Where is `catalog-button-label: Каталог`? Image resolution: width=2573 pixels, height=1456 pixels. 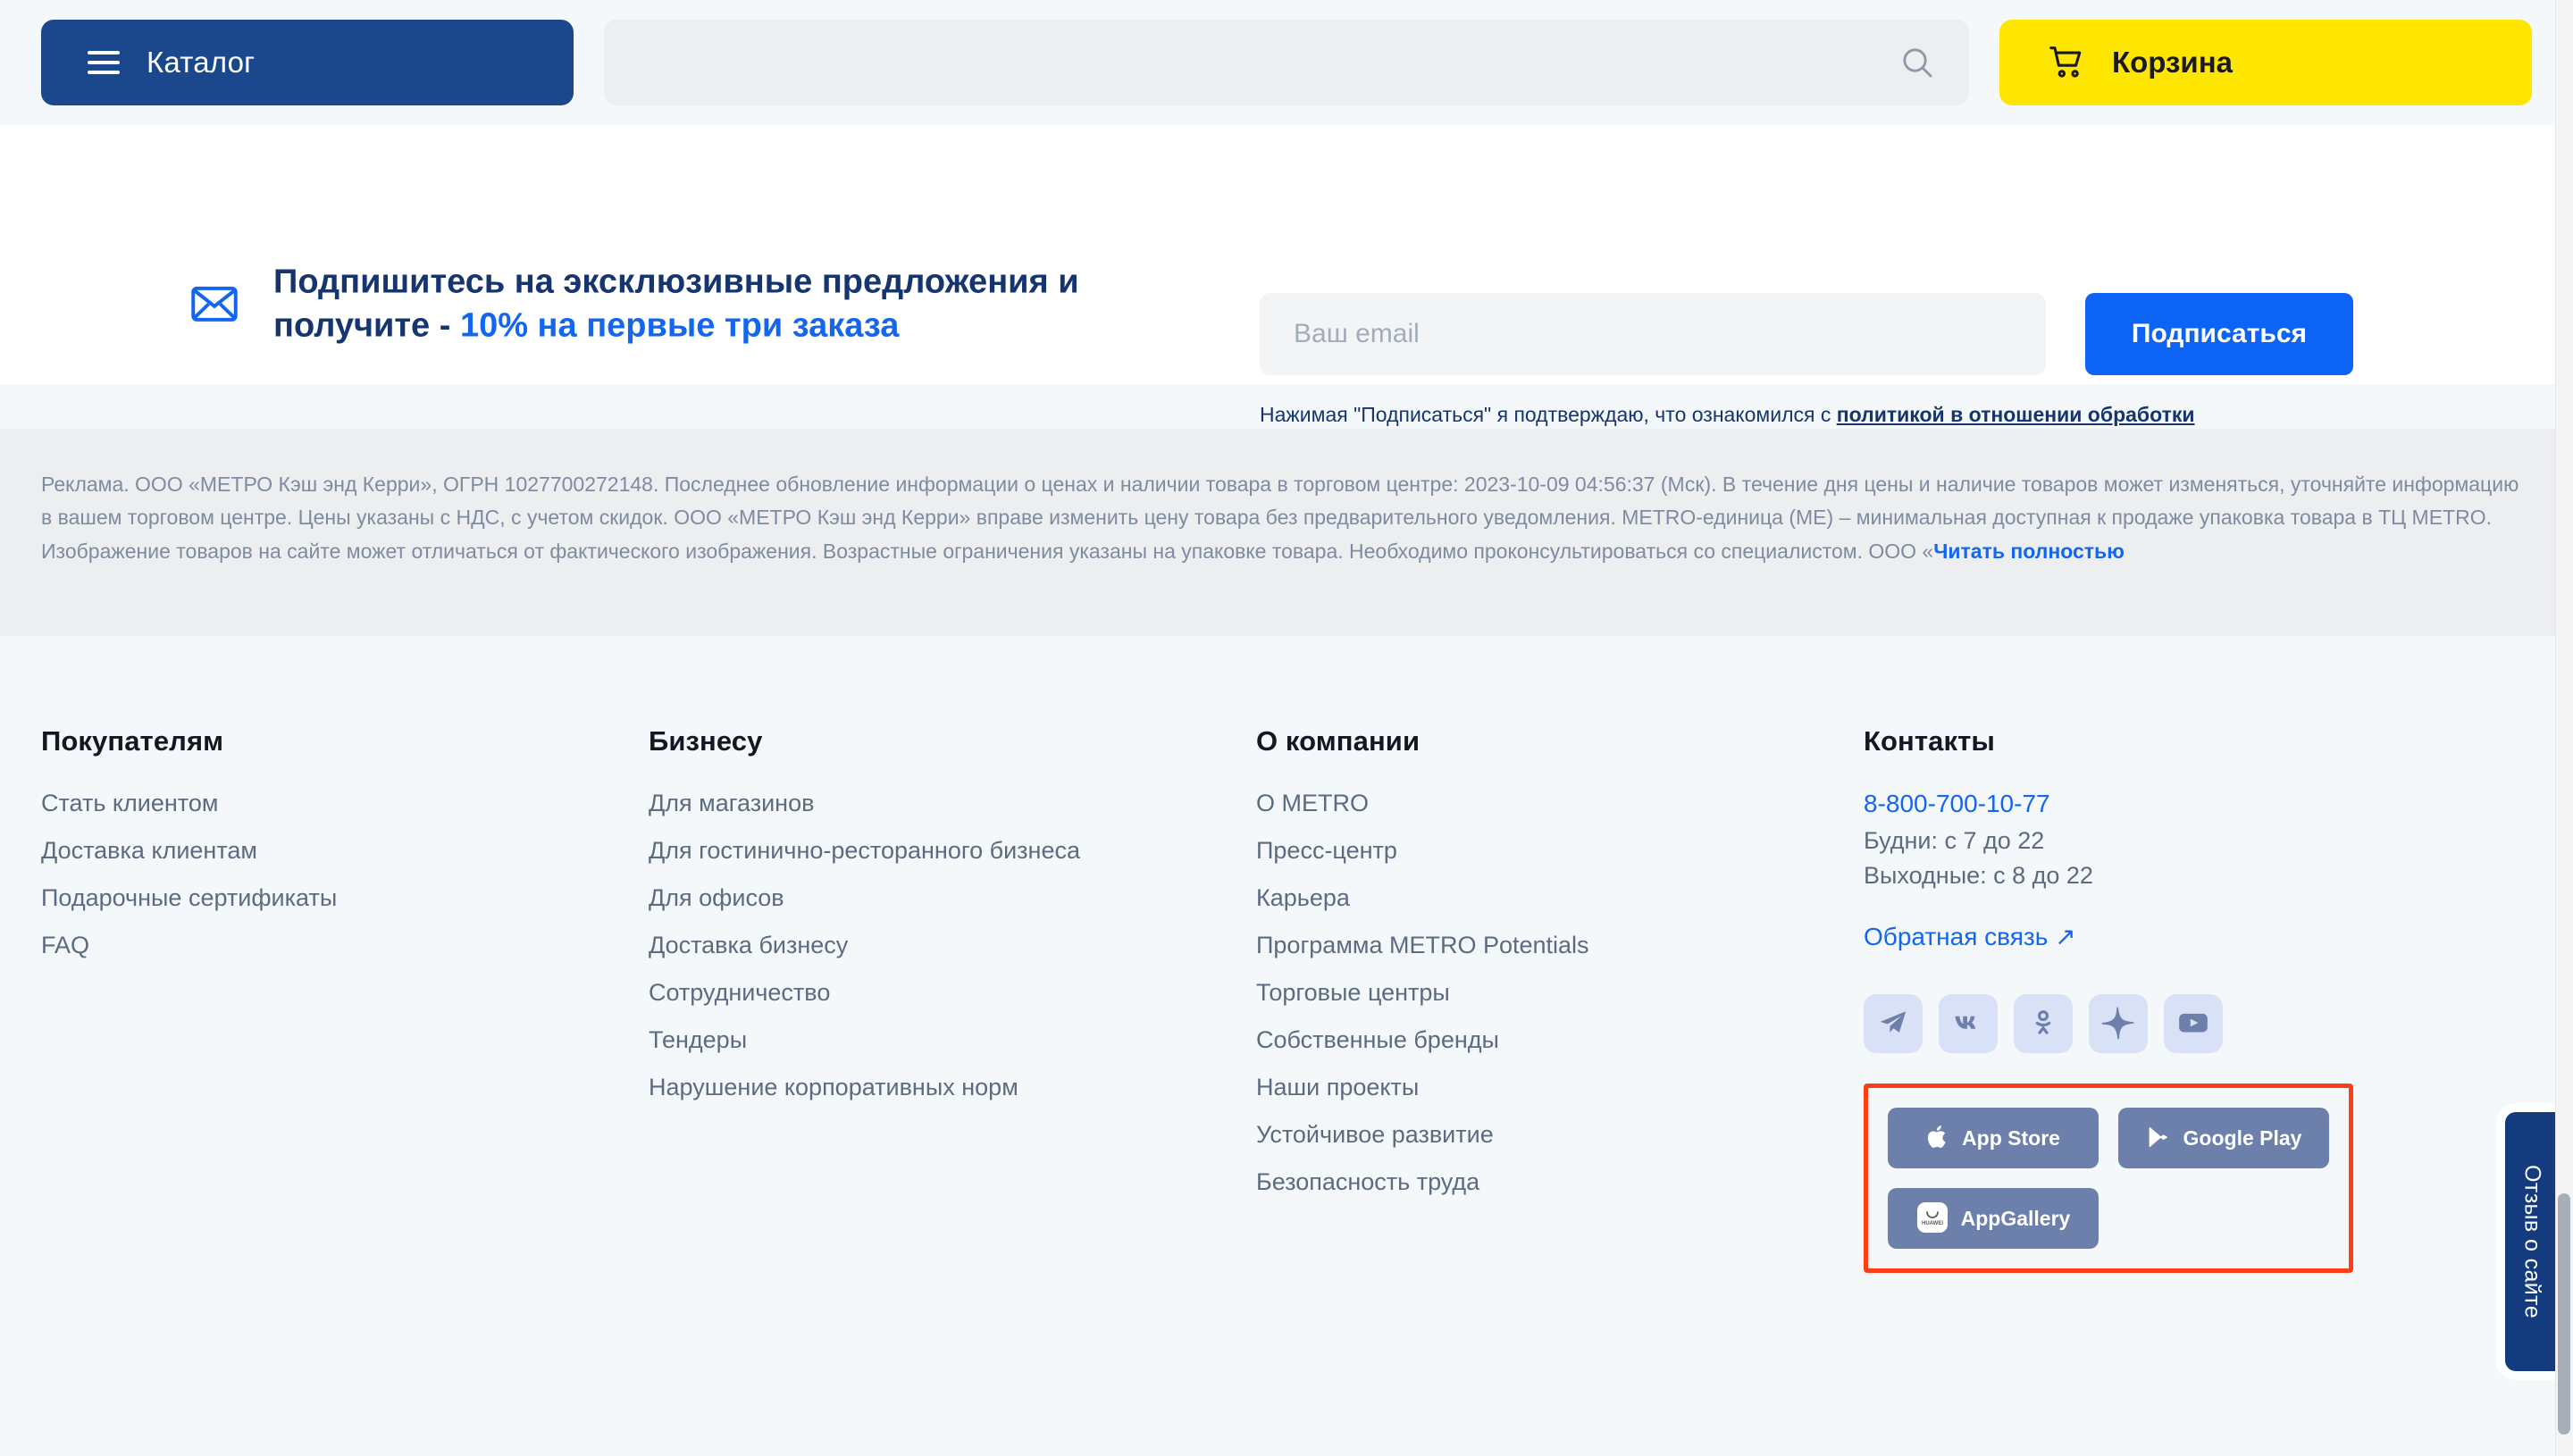 catalog-button-label: Каталог is located at coordinates (201, 62).